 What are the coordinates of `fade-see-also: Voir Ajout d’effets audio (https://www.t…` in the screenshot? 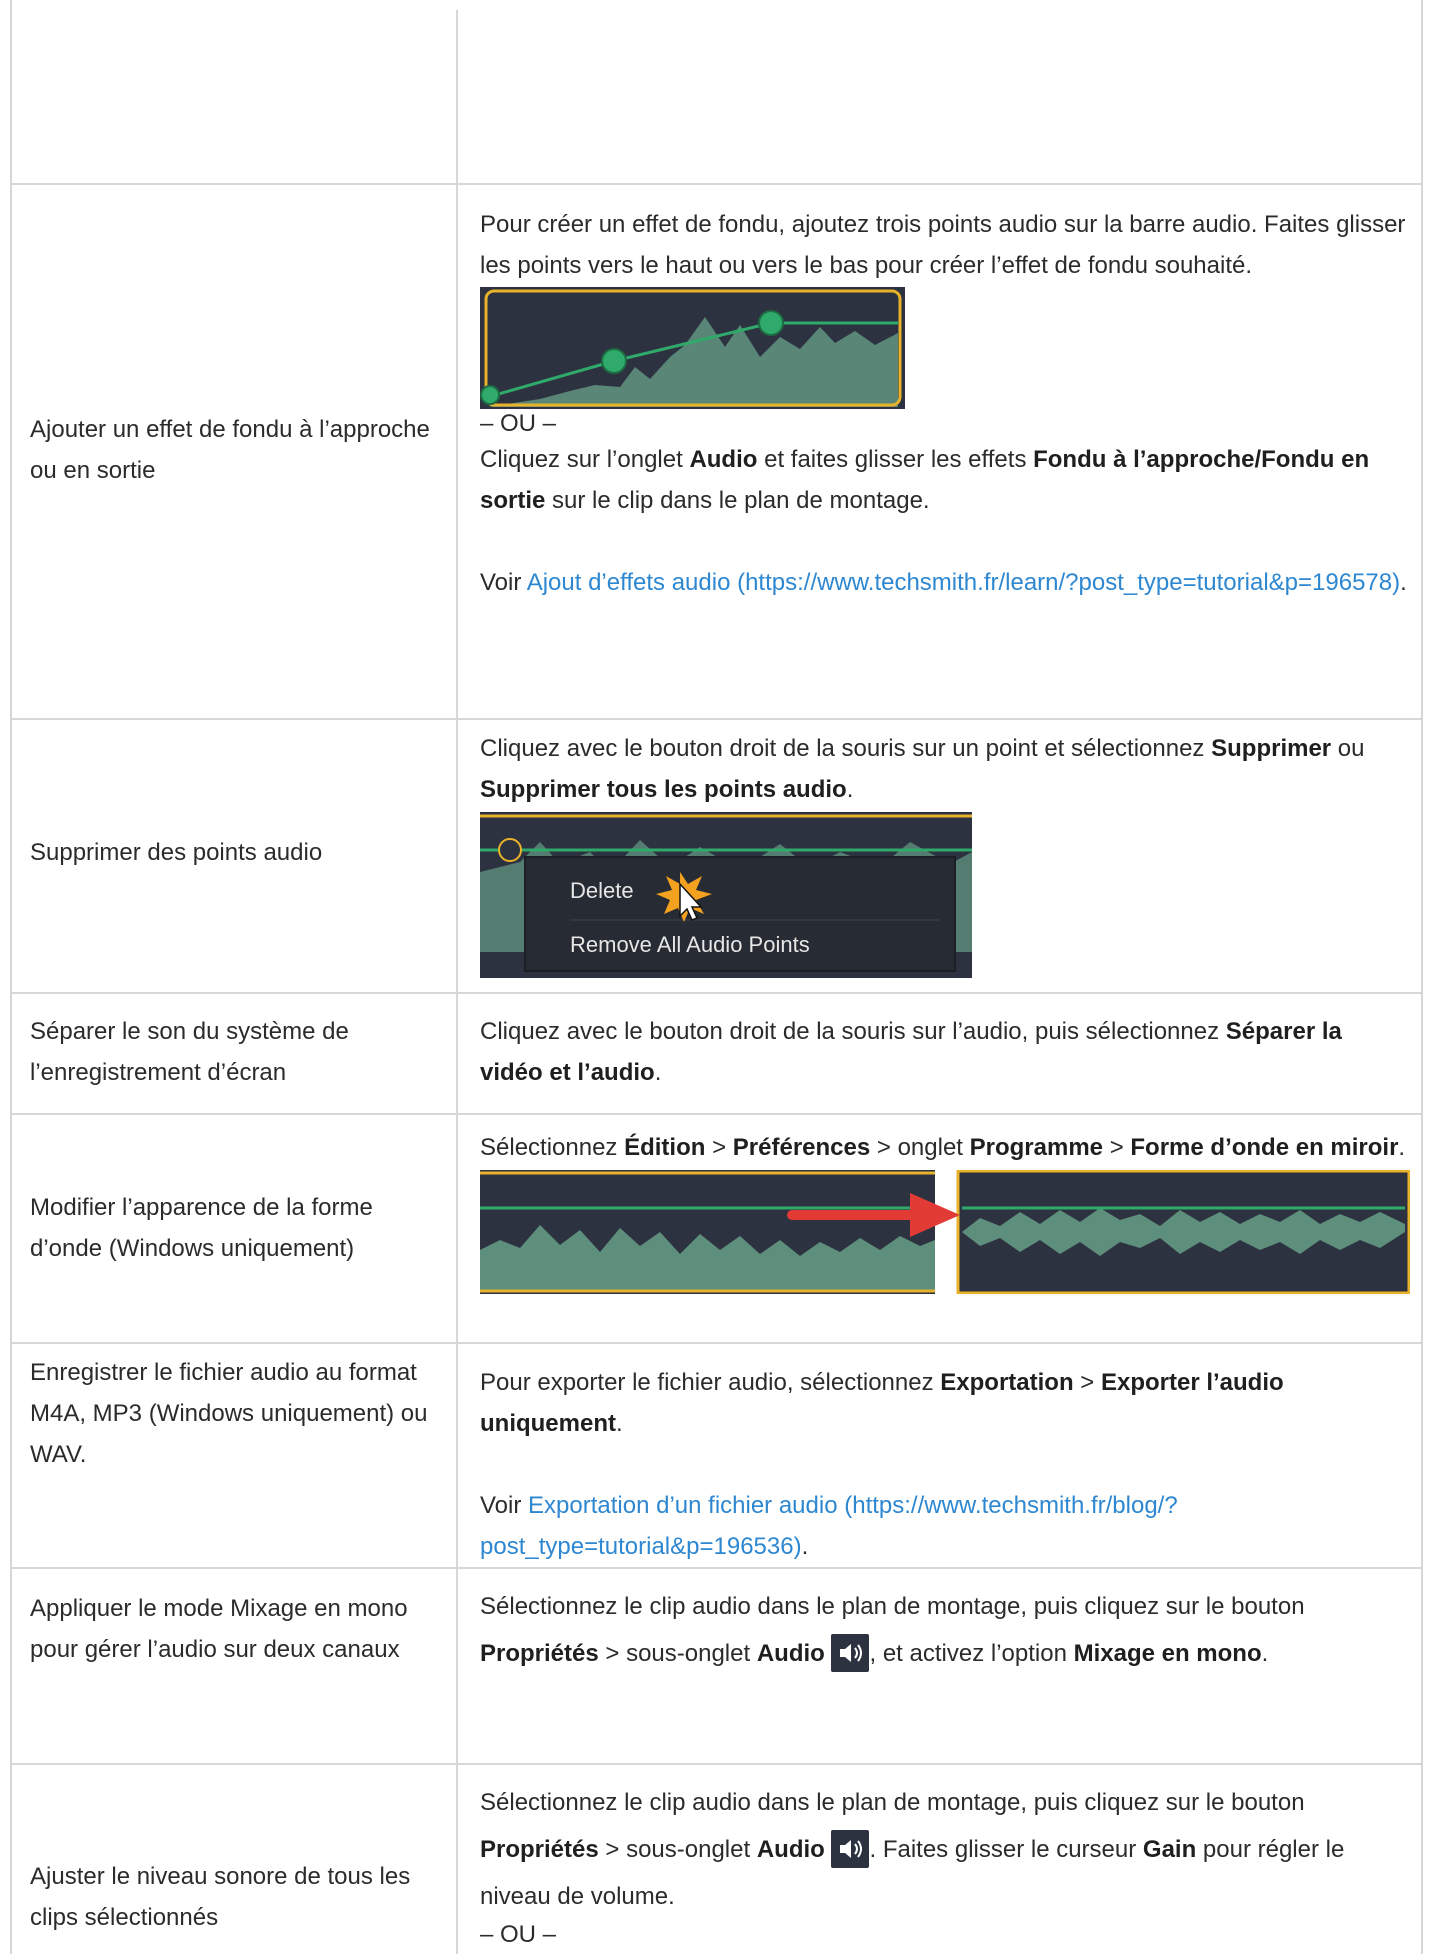 It's located at (945, 582).